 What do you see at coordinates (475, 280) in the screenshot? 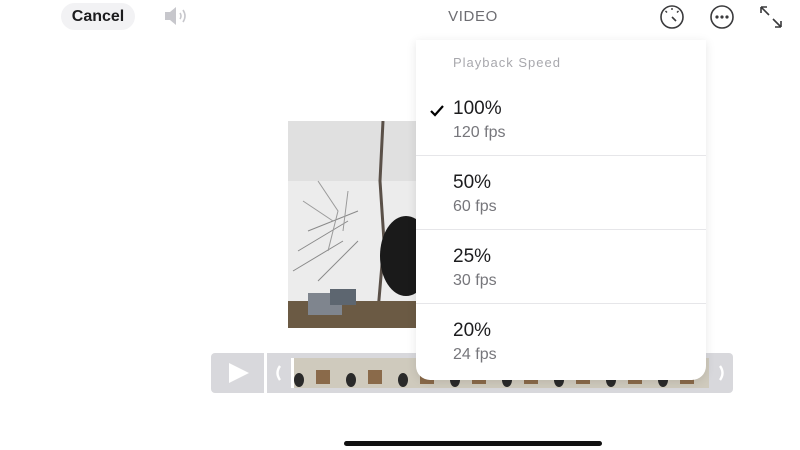
I see `speed-option-fps: 30 fps` at bounding box center [475, 280].